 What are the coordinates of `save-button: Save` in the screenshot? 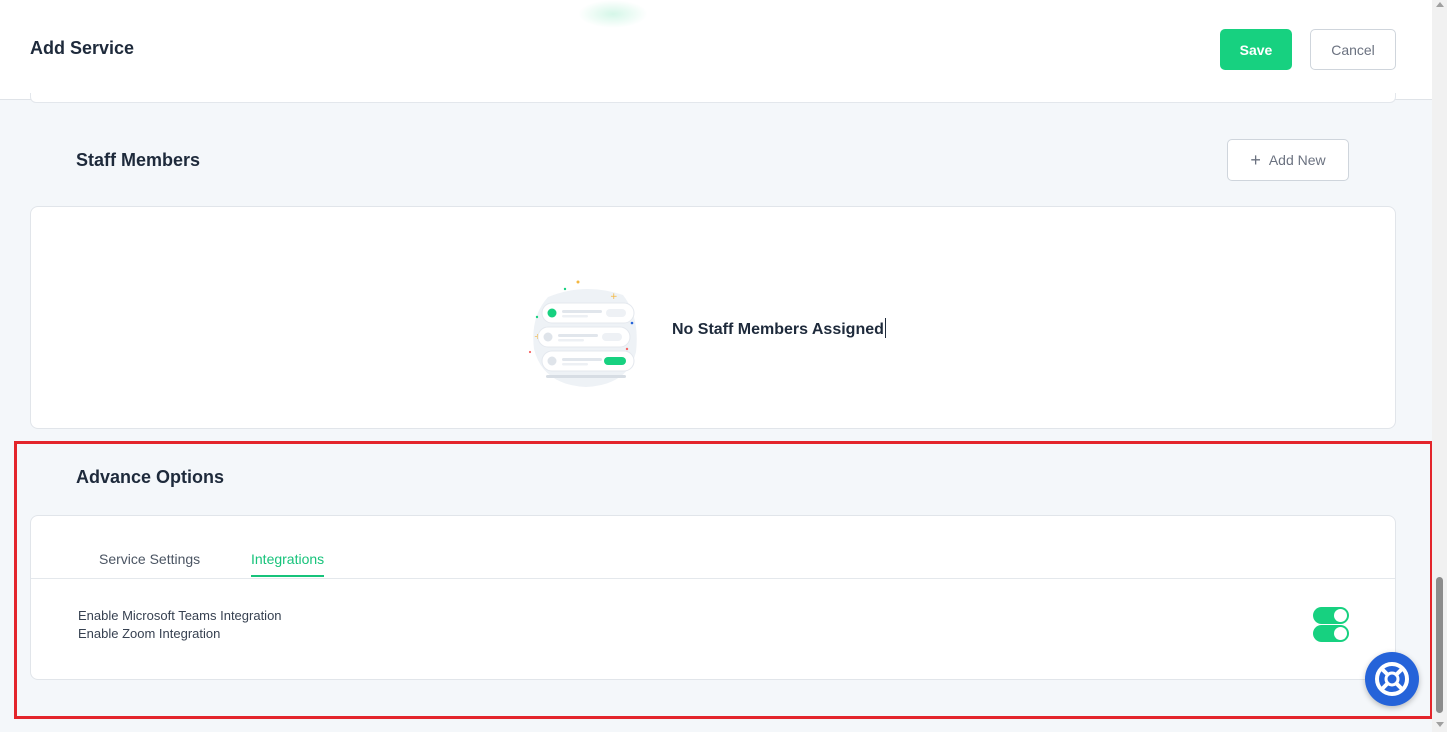 It's located at (1256, 49).